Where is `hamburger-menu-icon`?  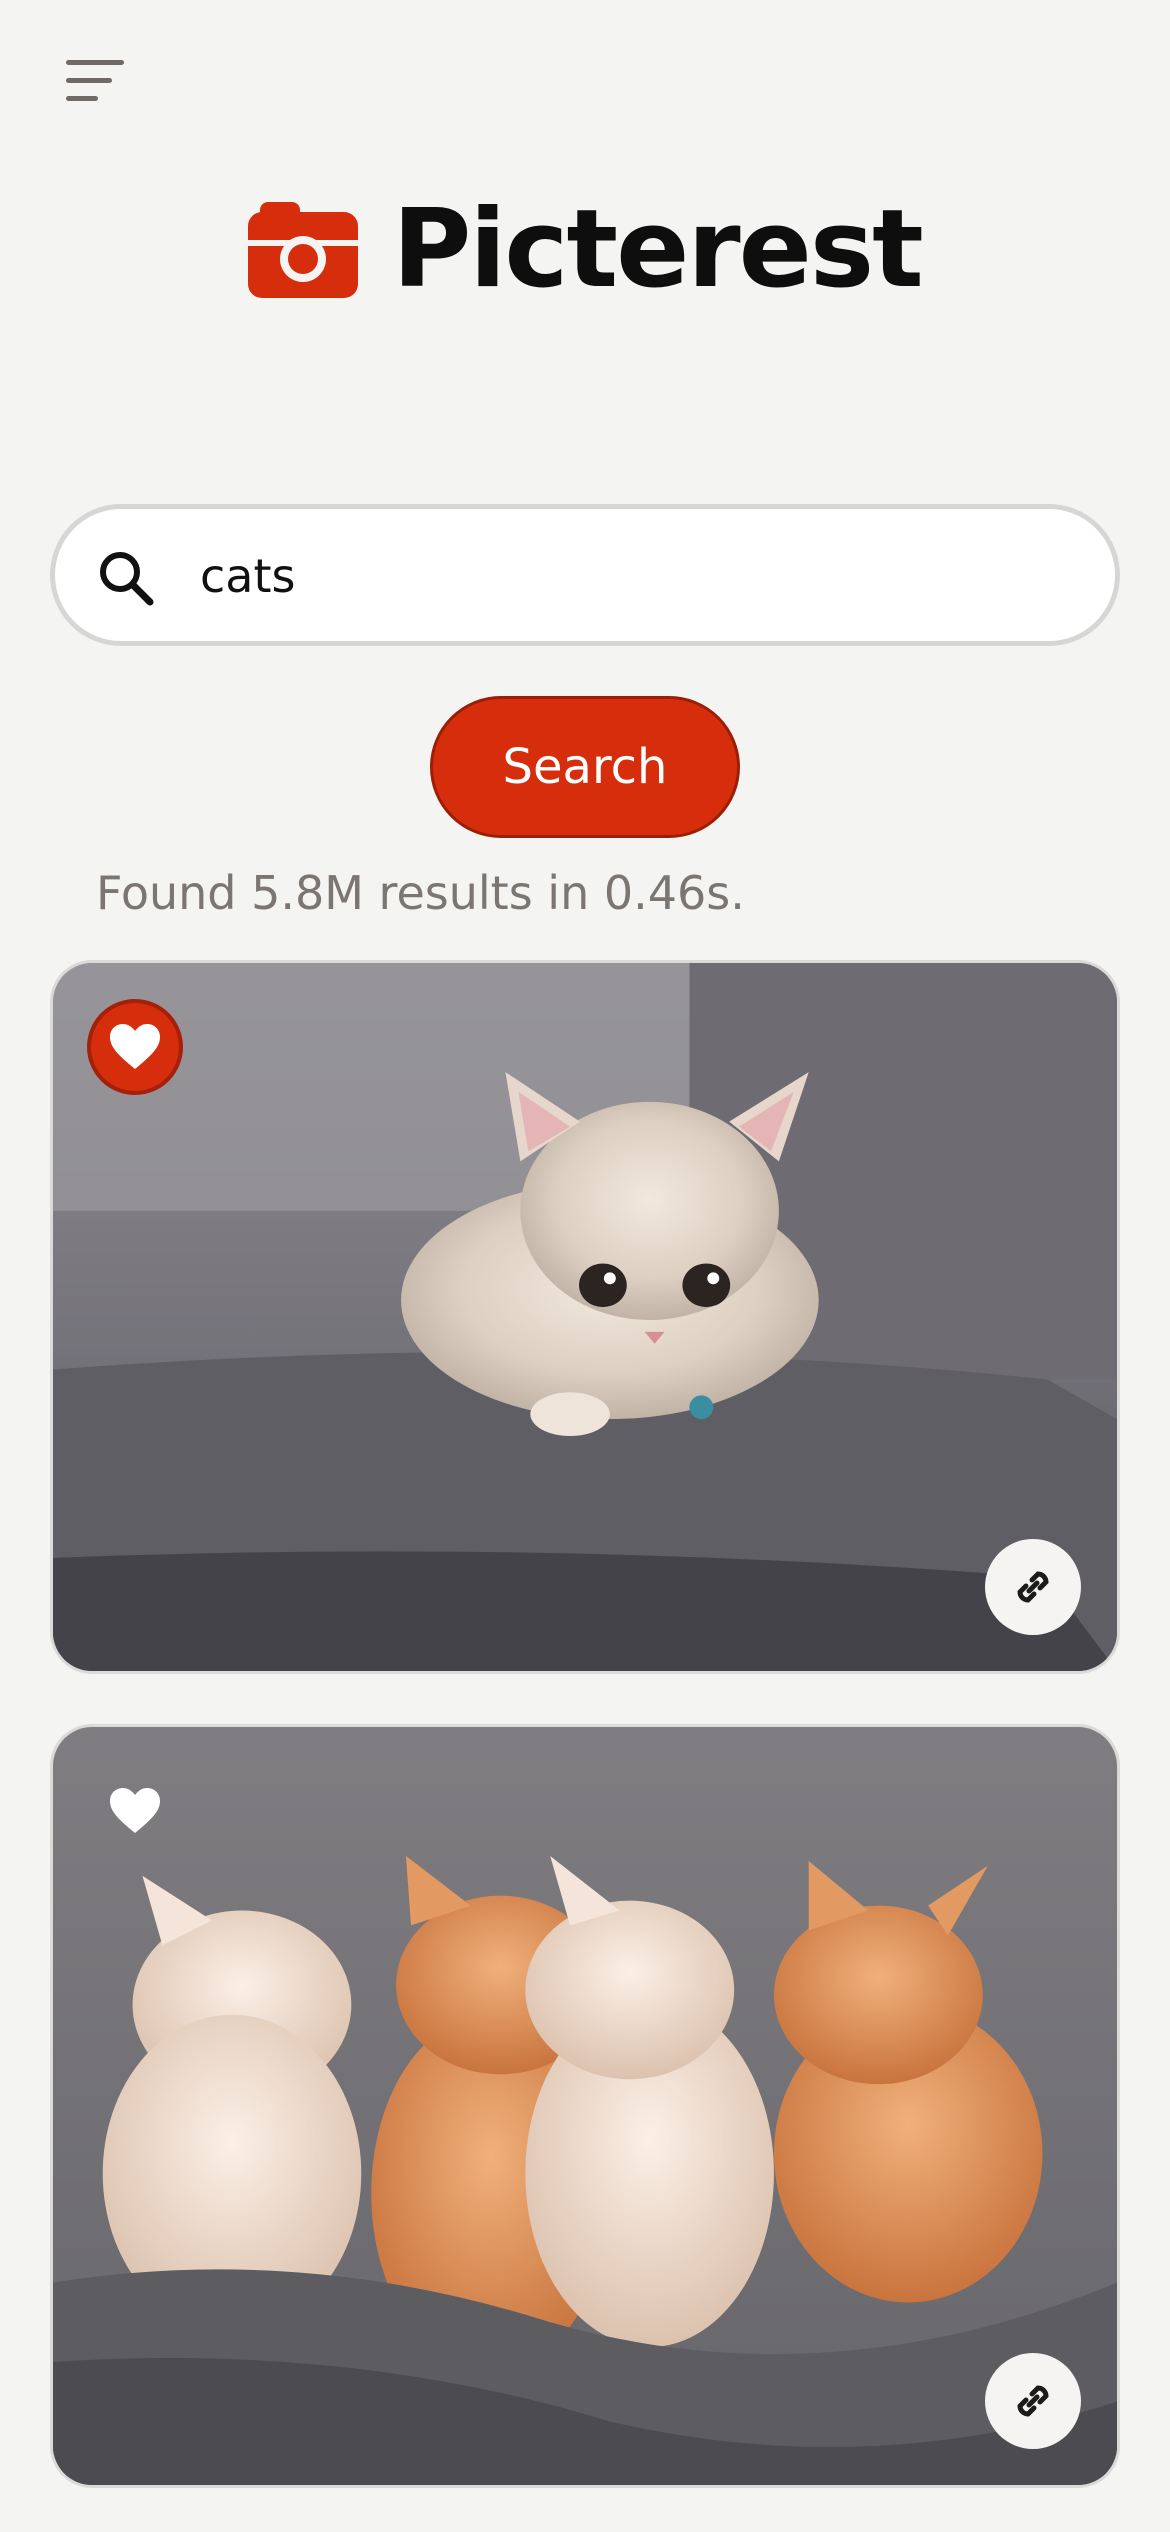 hamburger-menu-icon is located at coordinates (93, 80).